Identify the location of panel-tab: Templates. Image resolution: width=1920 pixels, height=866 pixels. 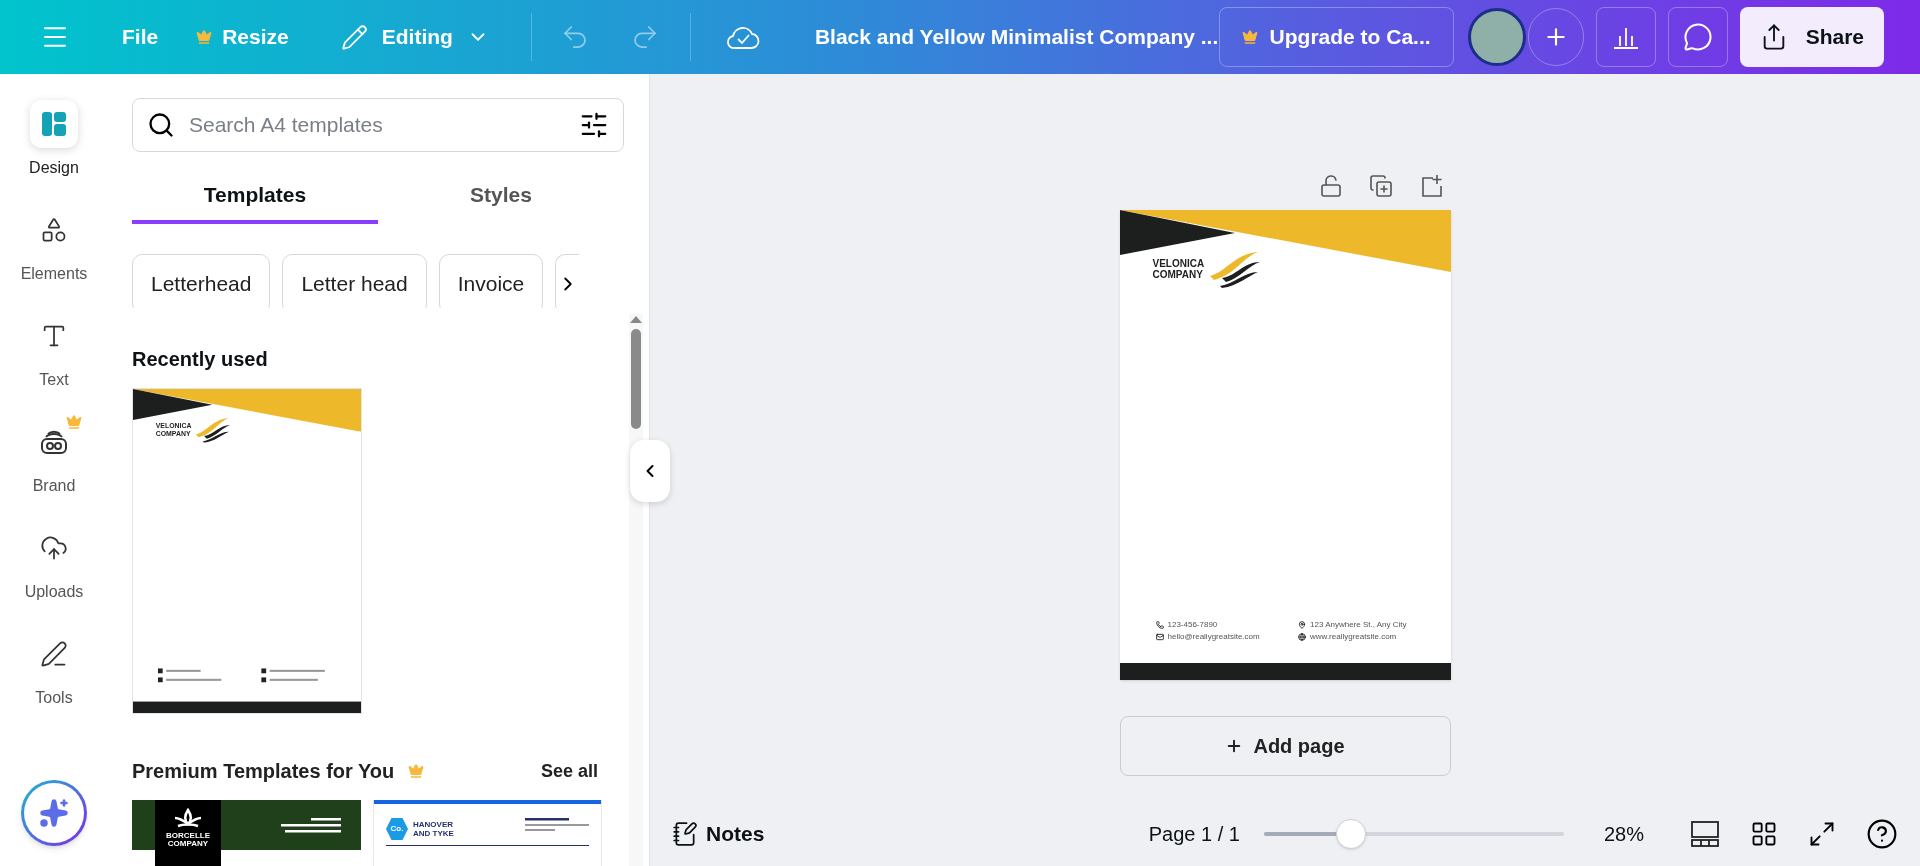
(255, 196).